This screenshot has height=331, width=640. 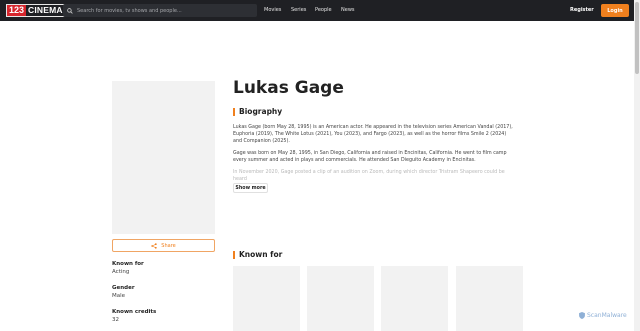 I want to click on known-for-label: Known for, so click(x=128, y=264).